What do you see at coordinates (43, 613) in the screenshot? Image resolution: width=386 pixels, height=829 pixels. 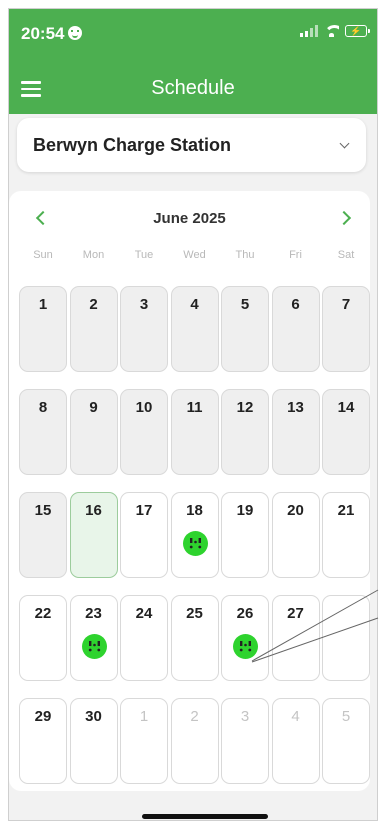 I see `day-number: 22` at bounding box center [43, 613].